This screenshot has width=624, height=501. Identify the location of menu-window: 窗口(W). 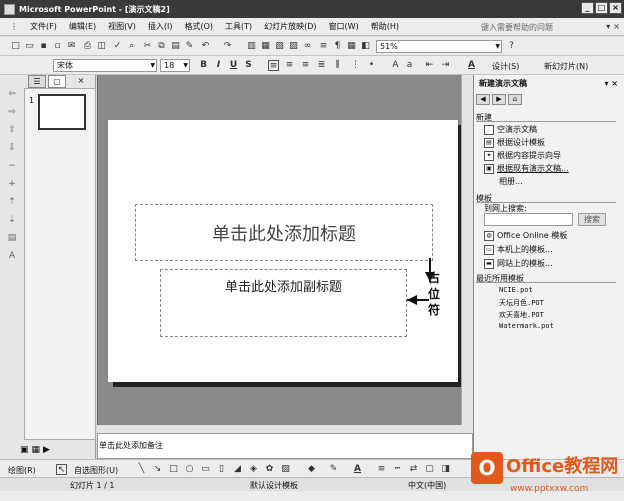
(344, 26).